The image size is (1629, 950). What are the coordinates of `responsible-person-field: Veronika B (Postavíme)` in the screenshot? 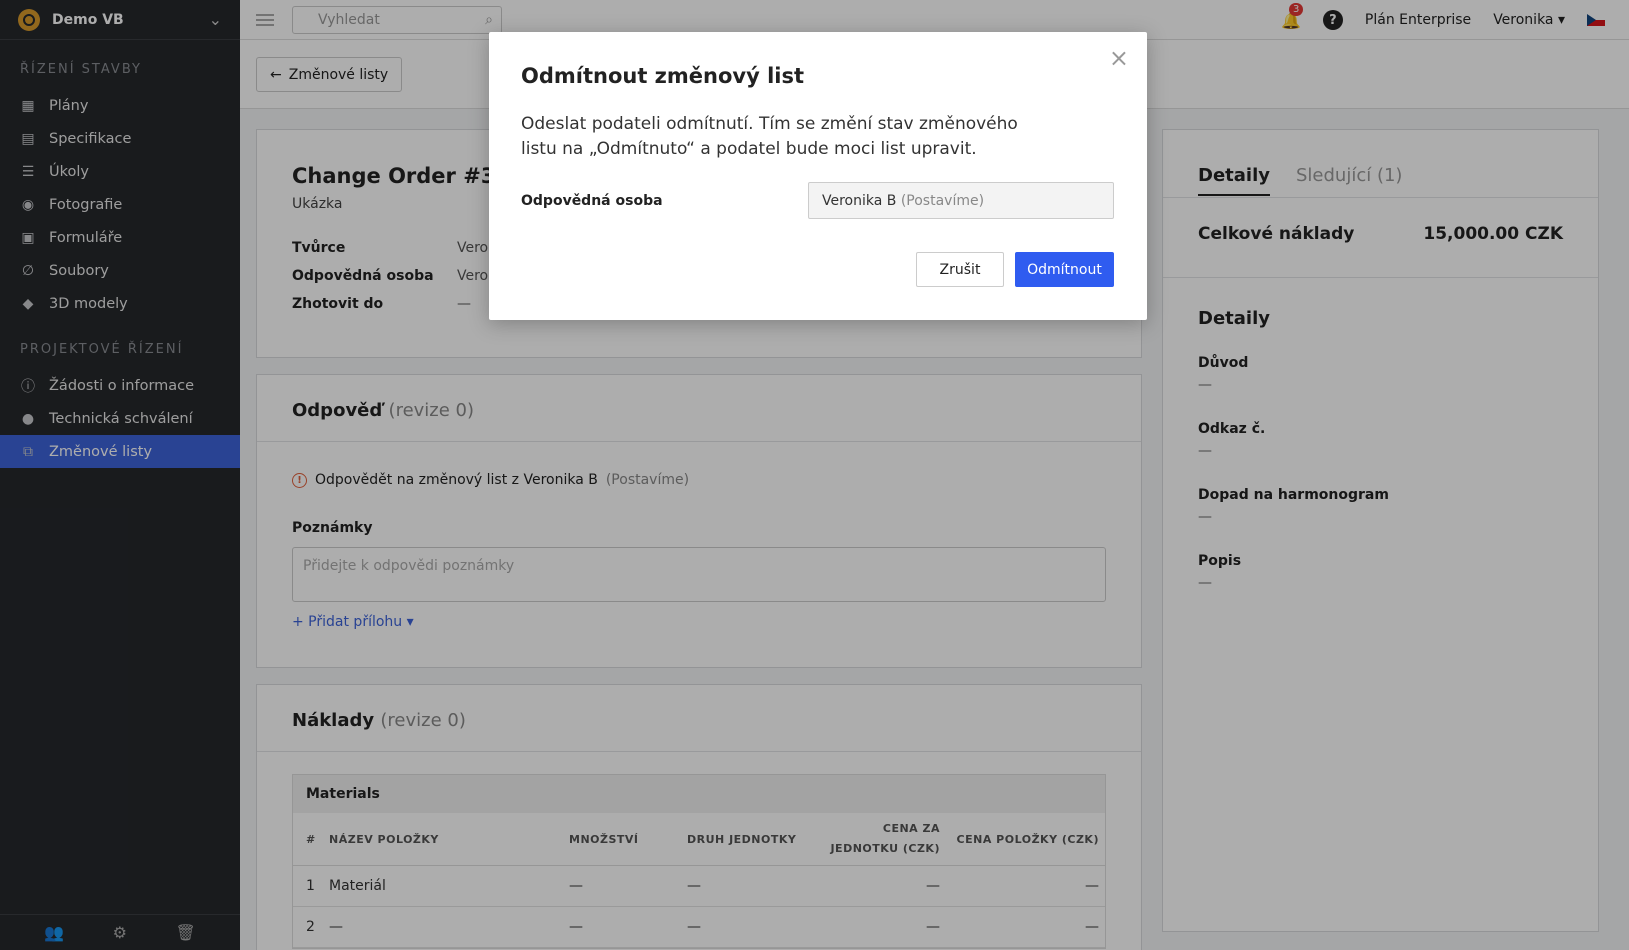 It's located at (961, 200).